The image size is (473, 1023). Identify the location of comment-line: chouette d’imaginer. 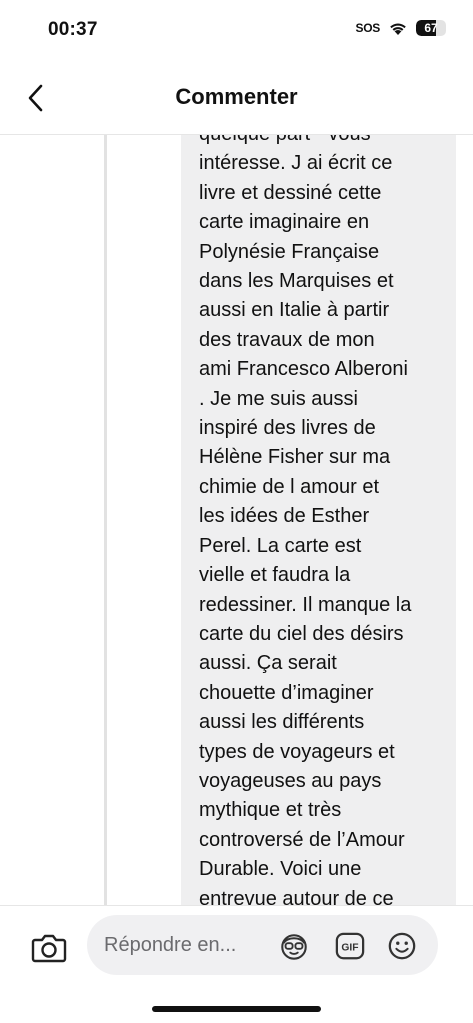
(286, 692).